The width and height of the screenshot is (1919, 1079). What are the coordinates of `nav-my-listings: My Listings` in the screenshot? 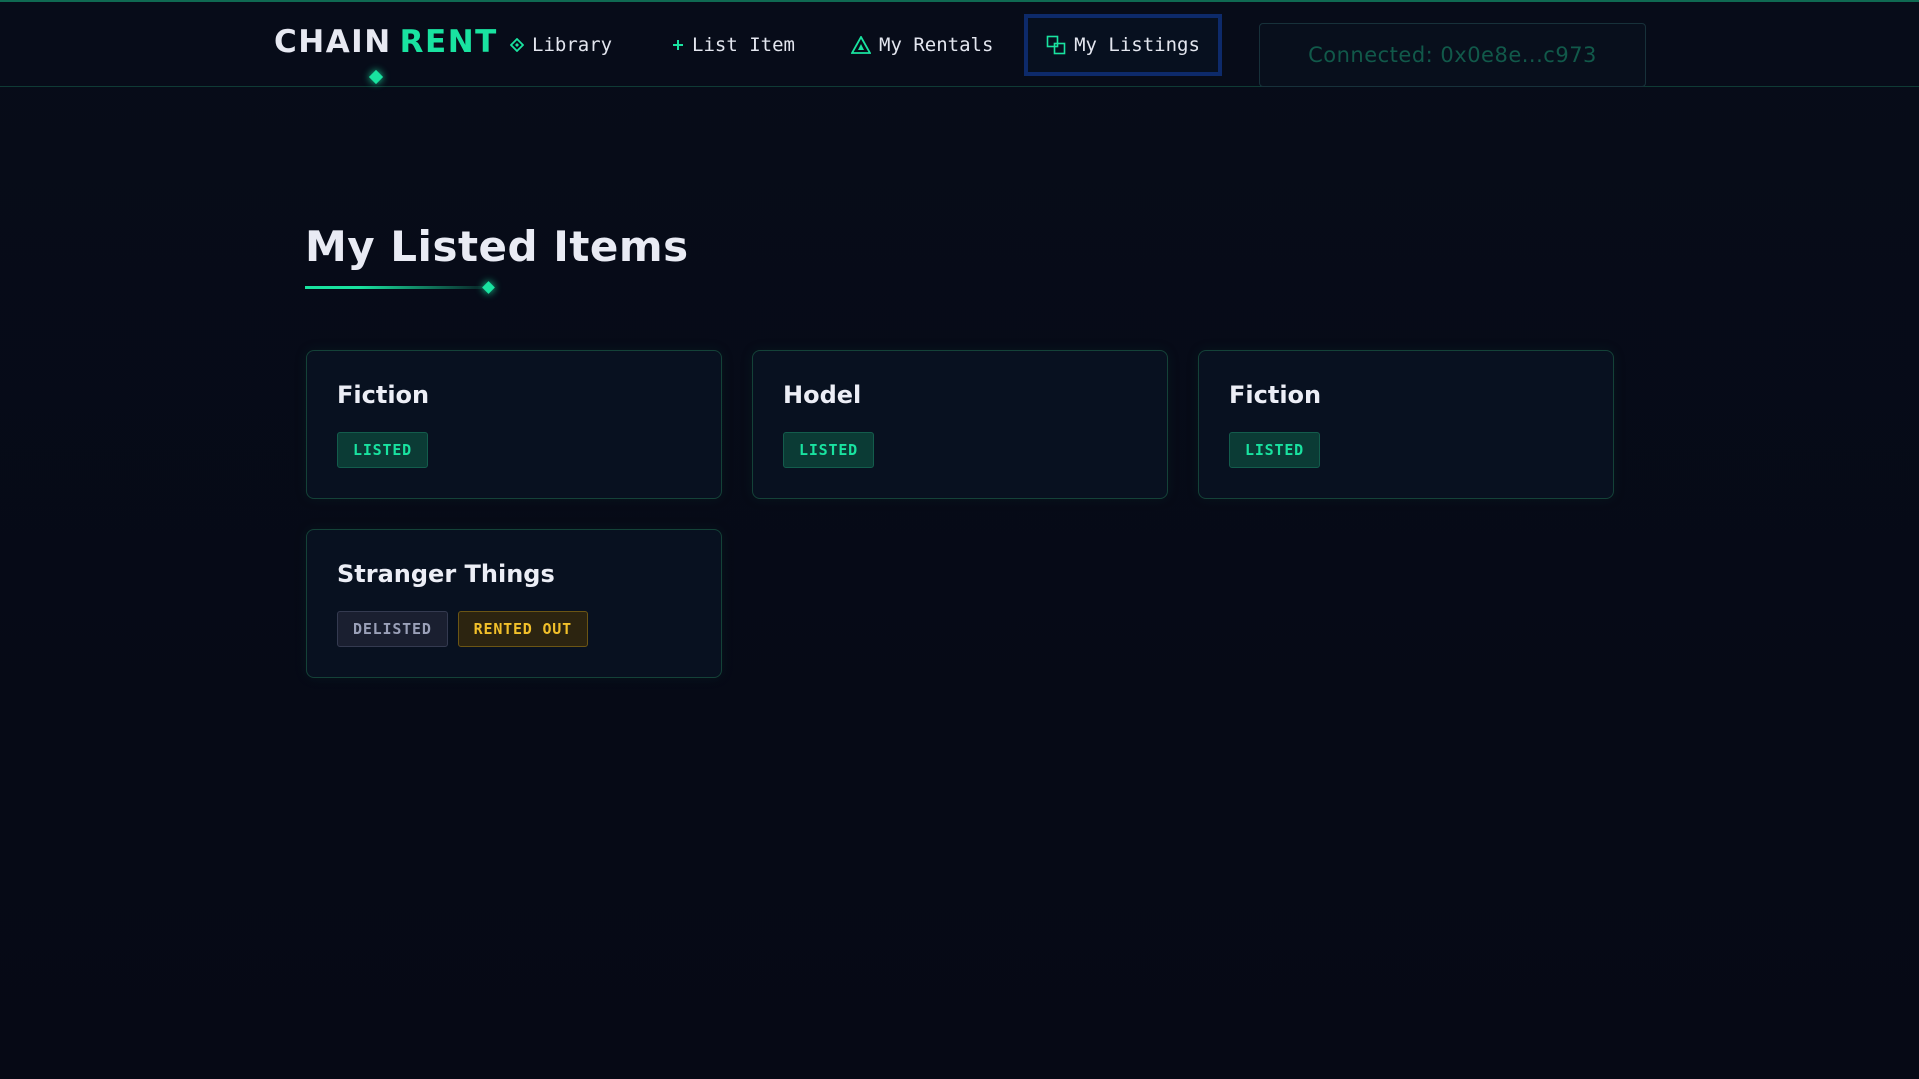 It's located at (1123, 45).